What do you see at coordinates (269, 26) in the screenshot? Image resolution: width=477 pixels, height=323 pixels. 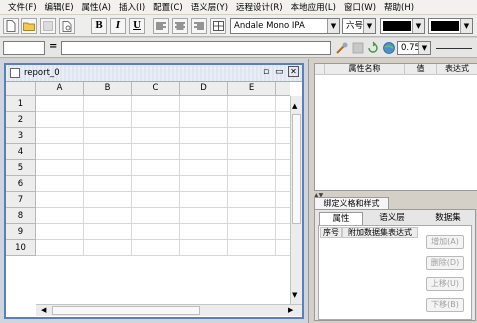 I see `font-family-value: Andale Mono IPA` at bounding box center [269, 26].